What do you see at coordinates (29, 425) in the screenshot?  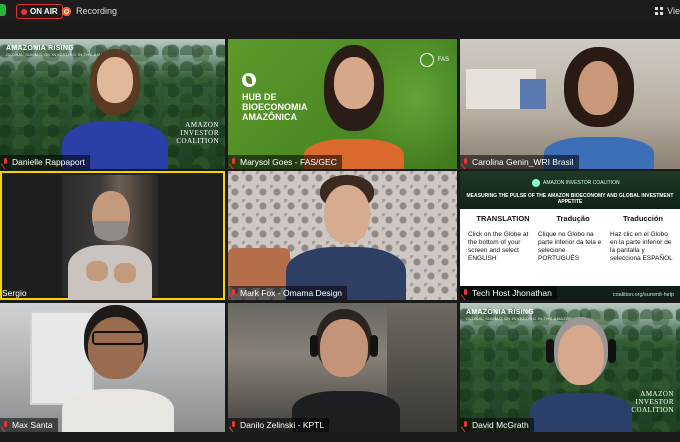 I see `participant-name-label: Max Santa` at bounding box center [29, 425].